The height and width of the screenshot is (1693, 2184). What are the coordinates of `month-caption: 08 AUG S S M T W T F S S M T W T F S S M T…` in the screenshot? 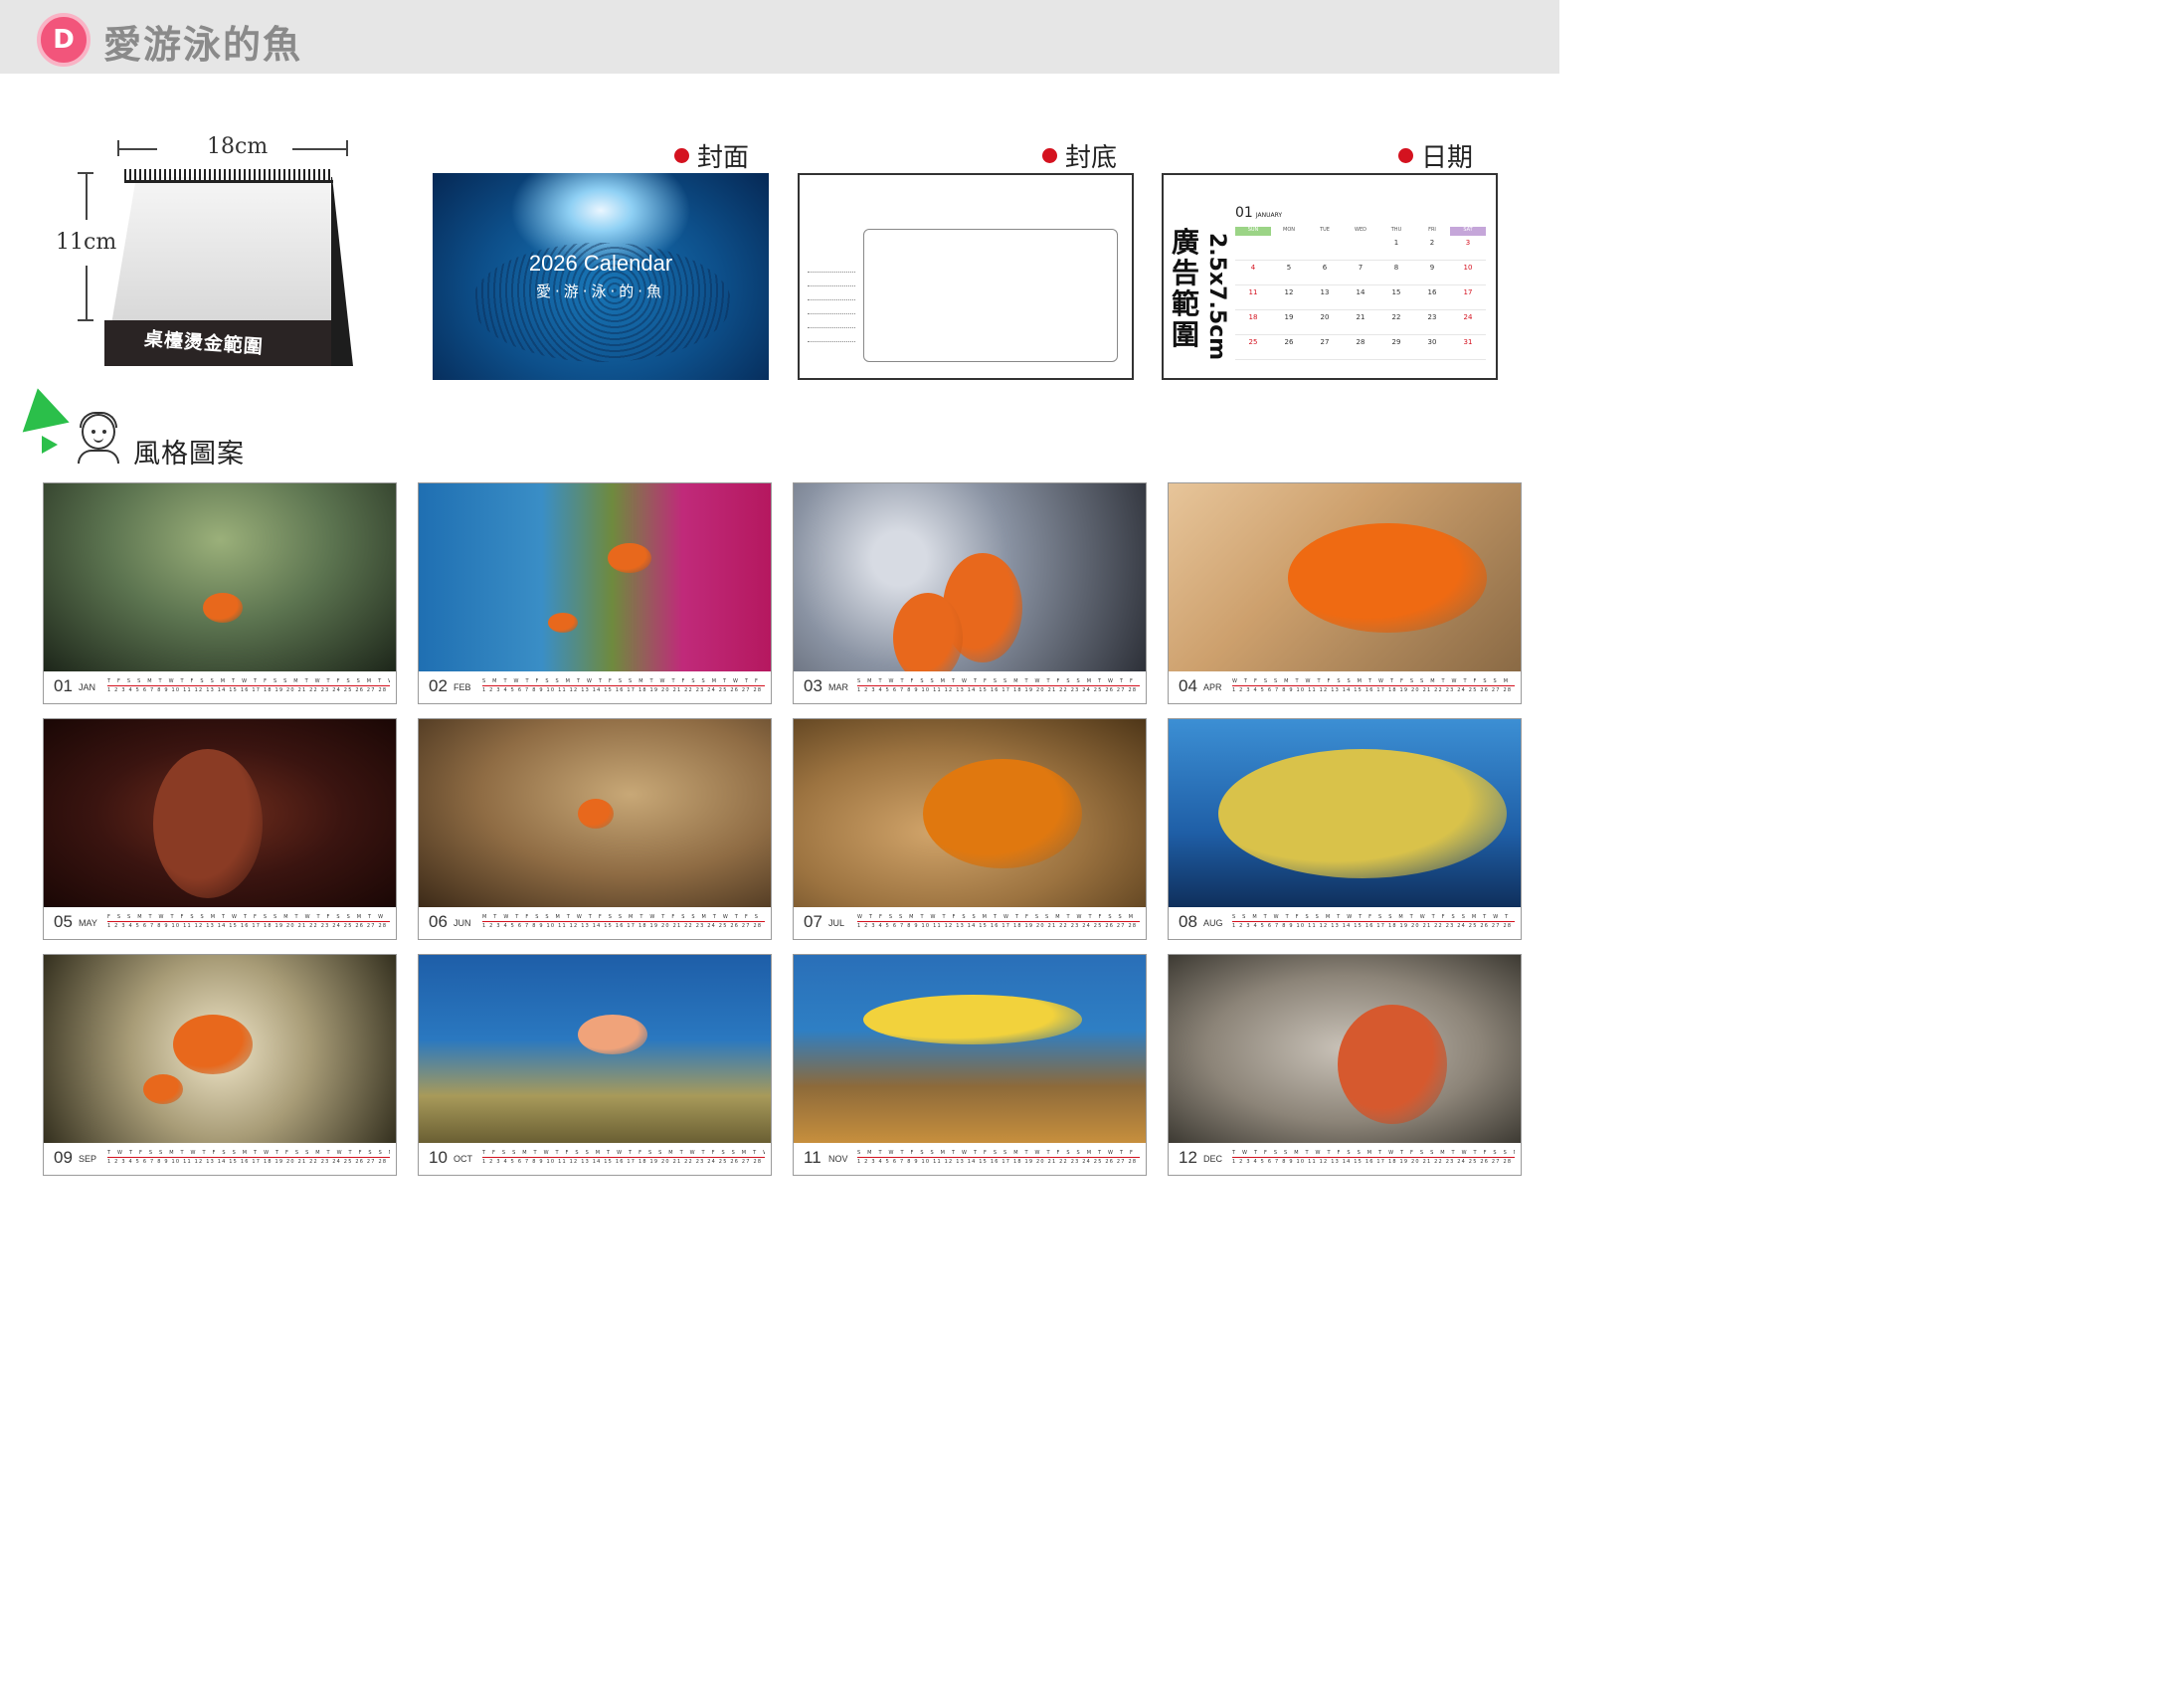 It's located at (1345, 923).